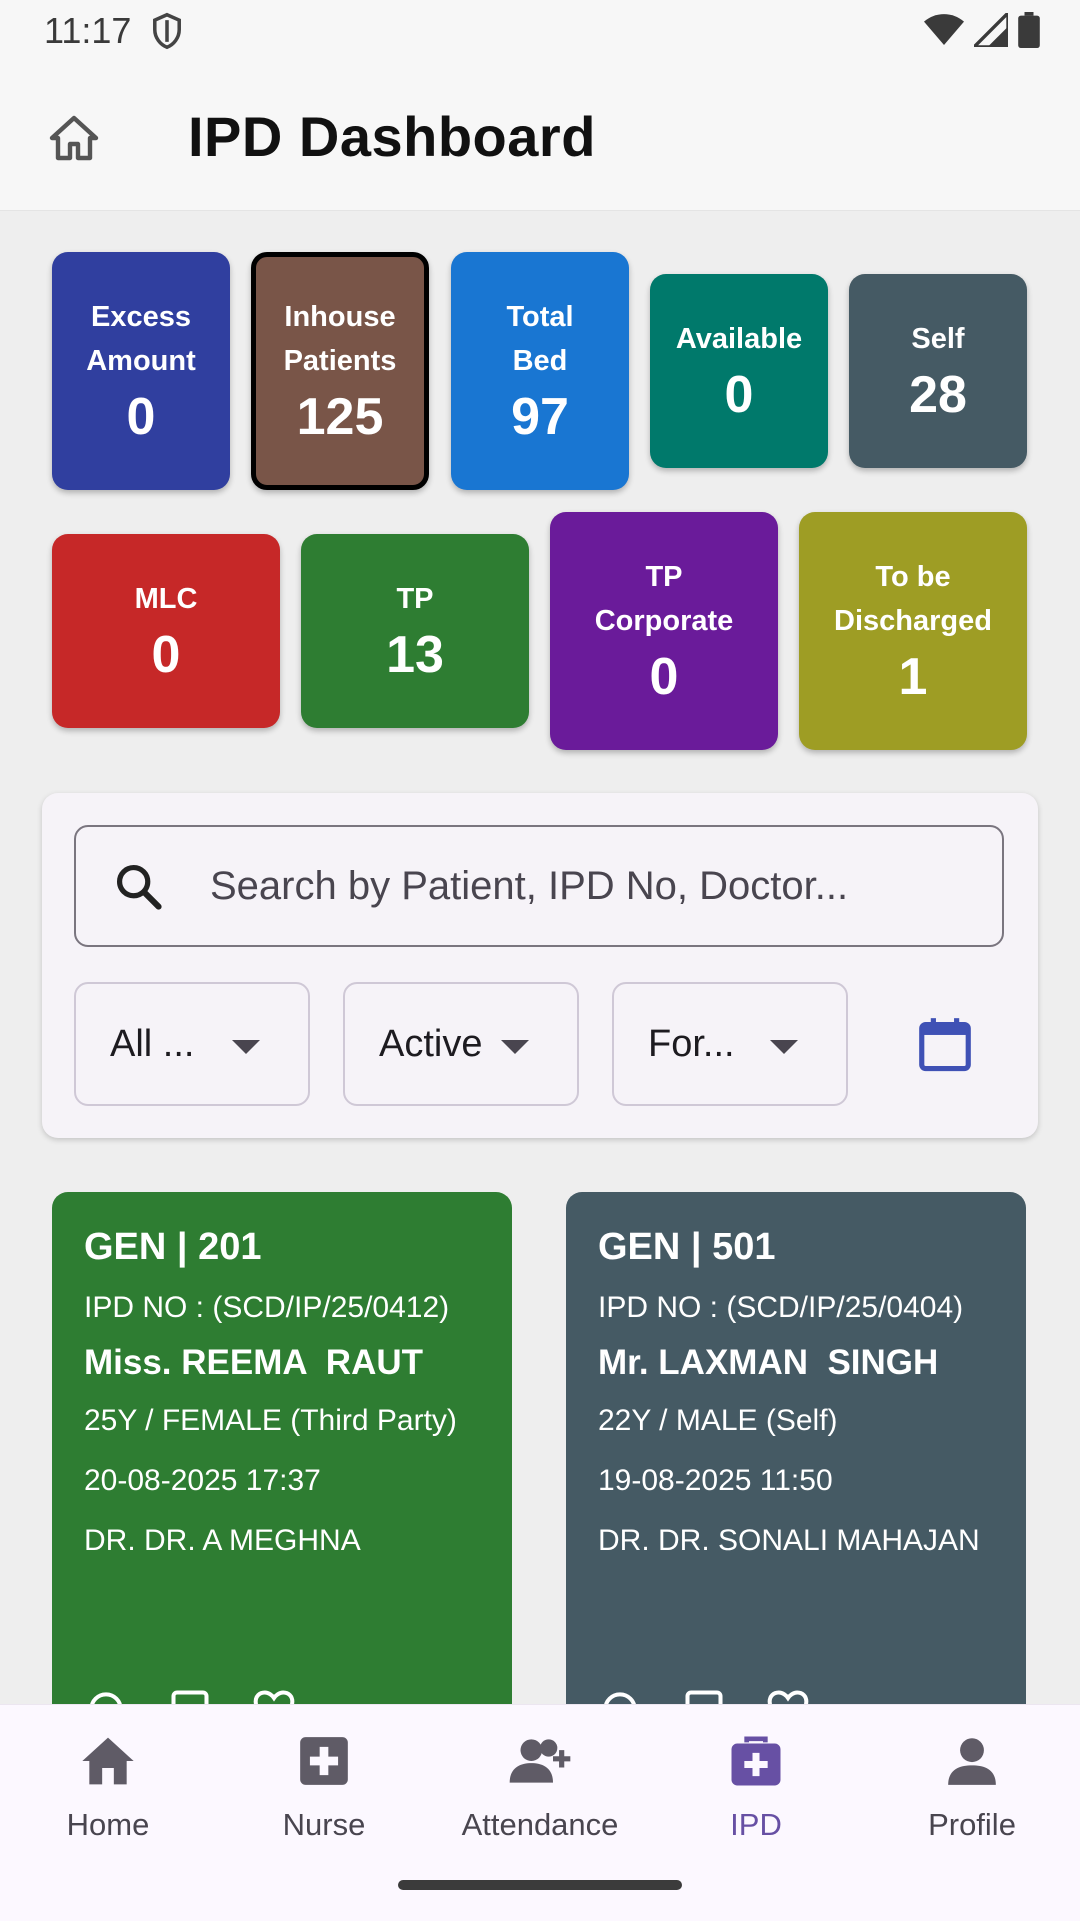  Describe the element at coordinates (324, 1824) in the screenshot. I see `nav-label: Nurse` at that location.